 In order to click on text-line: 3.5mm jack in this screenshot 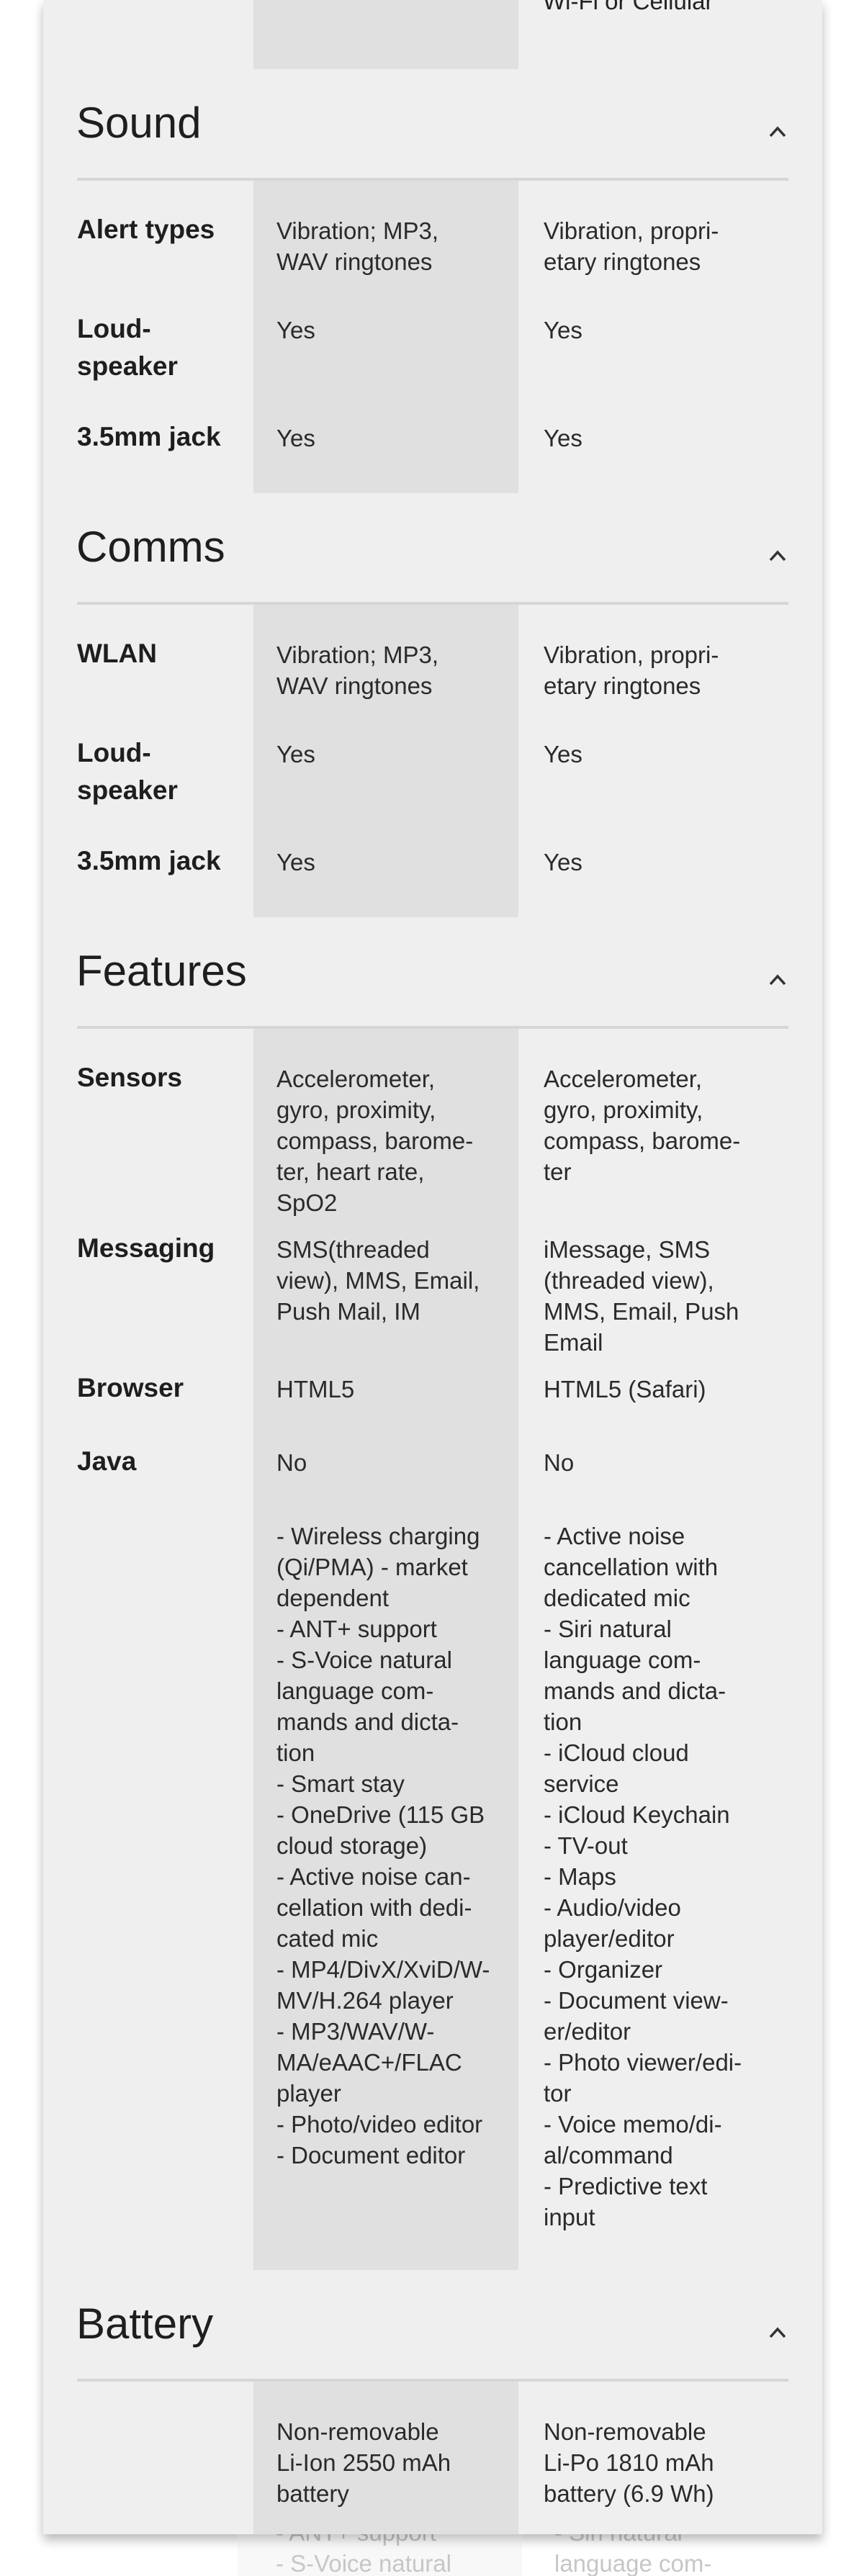, I will do `click(149, 860)`.